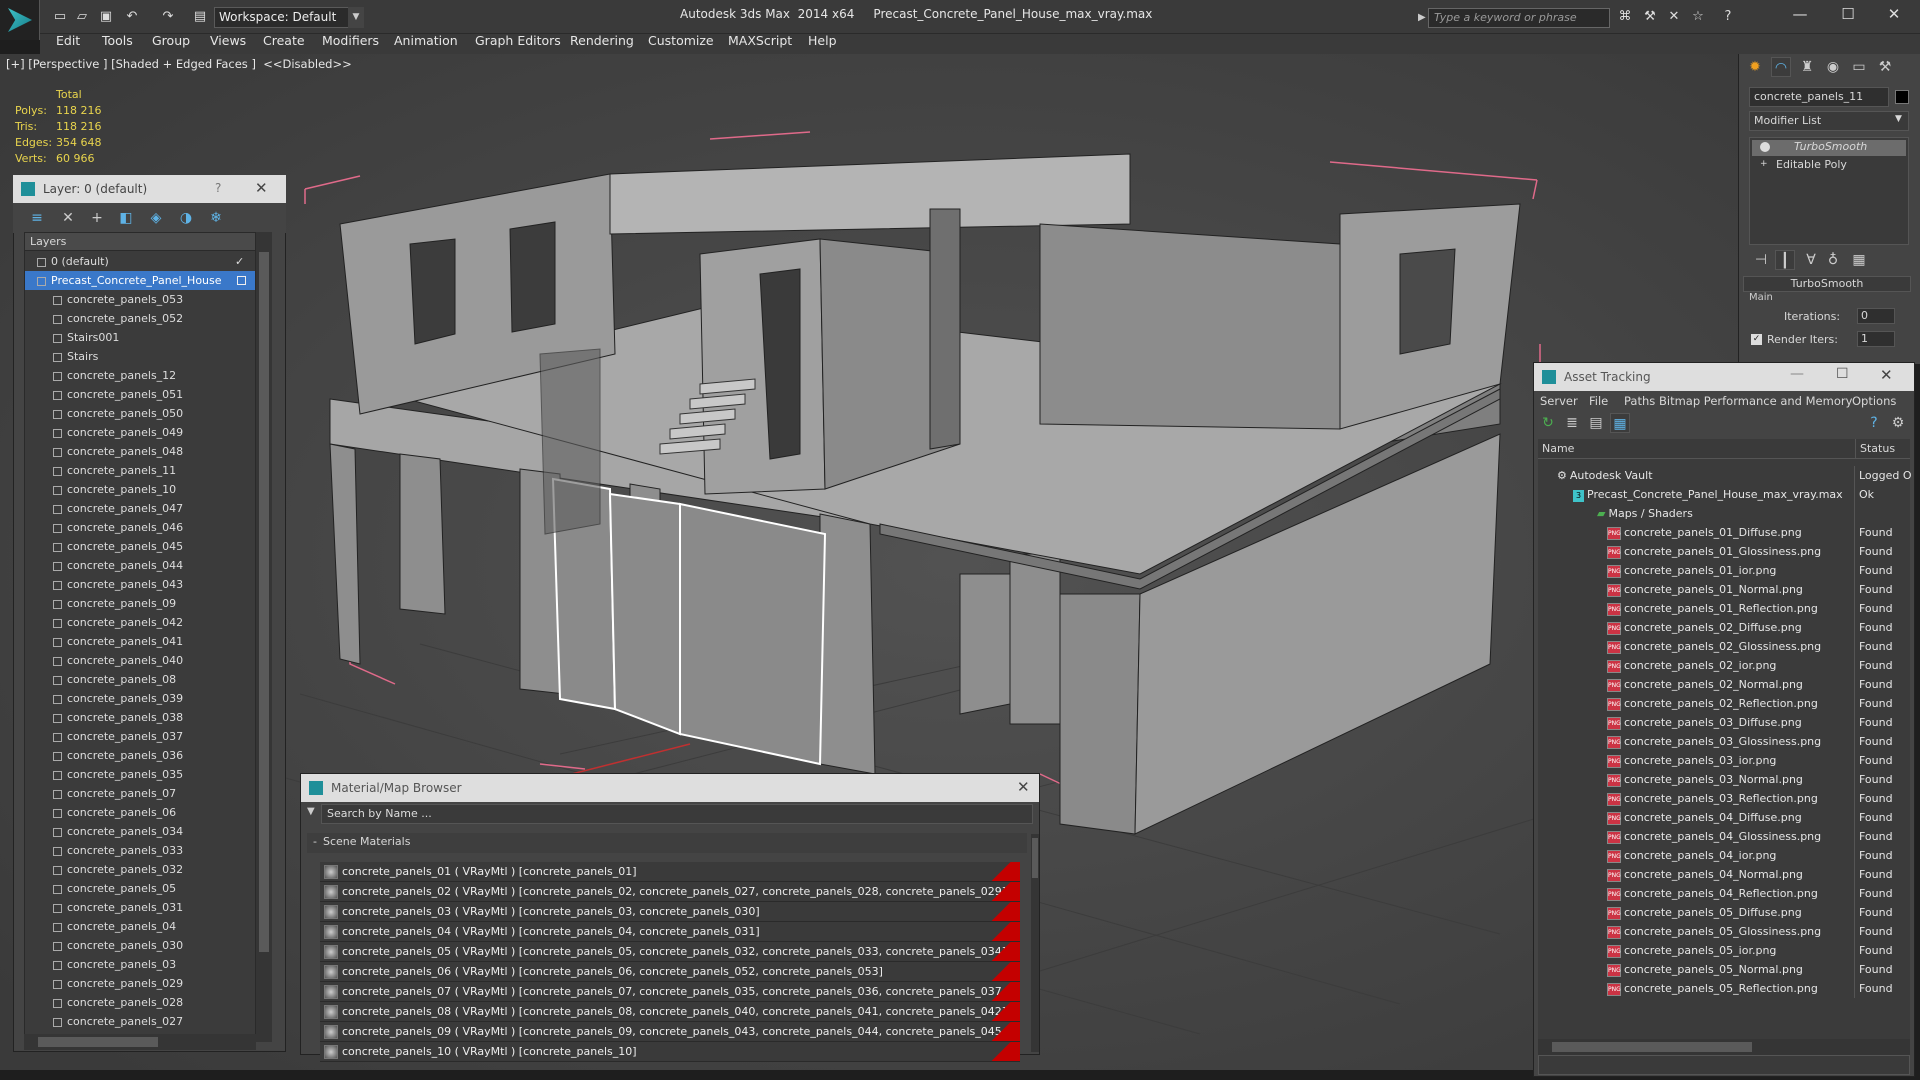 This screenshot has width=1920, height=1080. What do you see at coordinates (140, 242) in the screenshot?
I see `layers-column-header: Layers` at bounding box center [140, 242].